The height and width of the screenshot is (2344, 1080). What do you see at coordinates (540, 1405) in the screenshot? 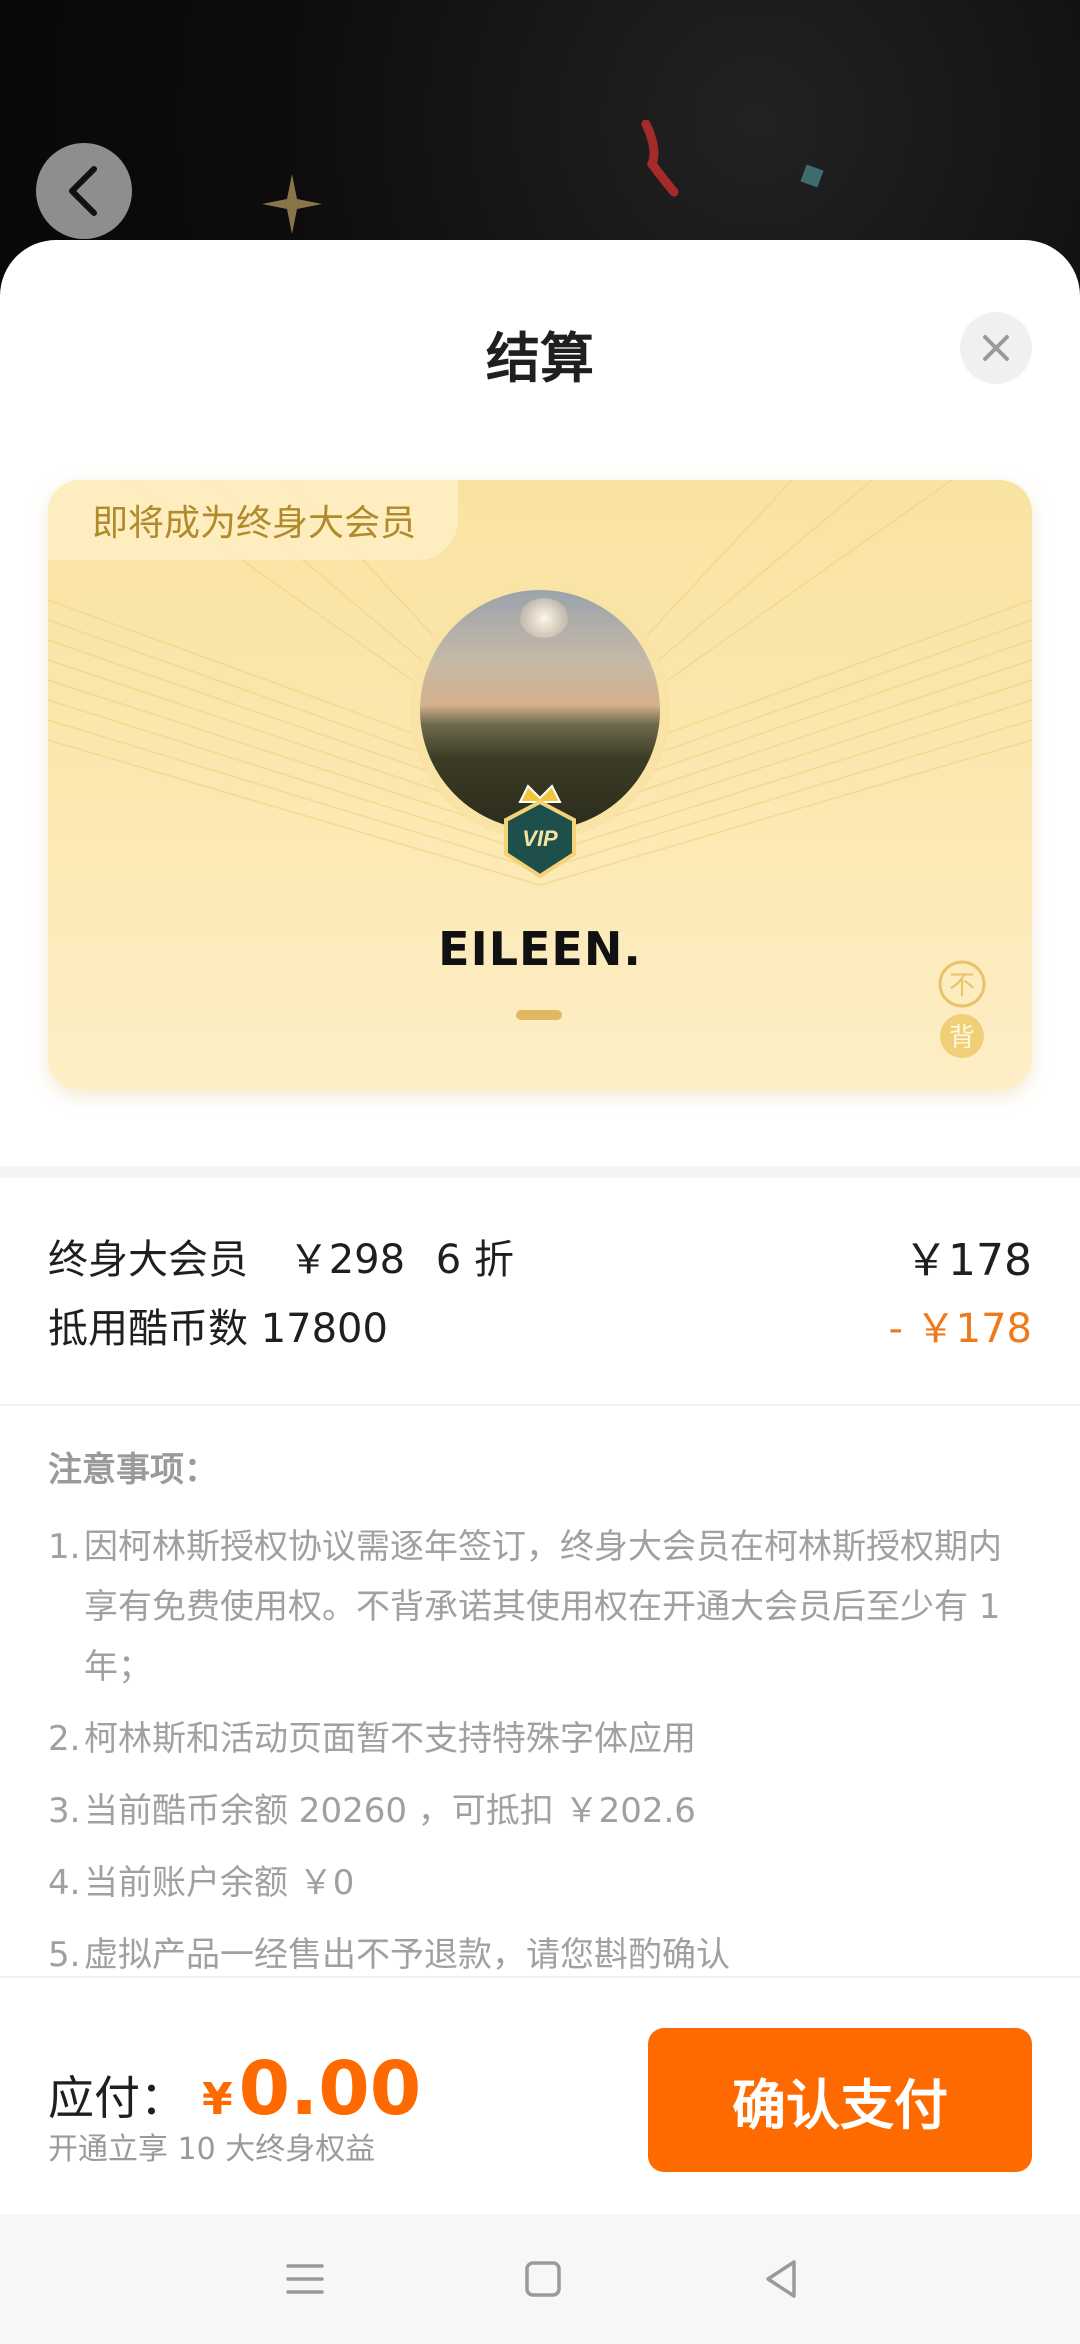
I see `divider` at bounding box center [540, 1405].